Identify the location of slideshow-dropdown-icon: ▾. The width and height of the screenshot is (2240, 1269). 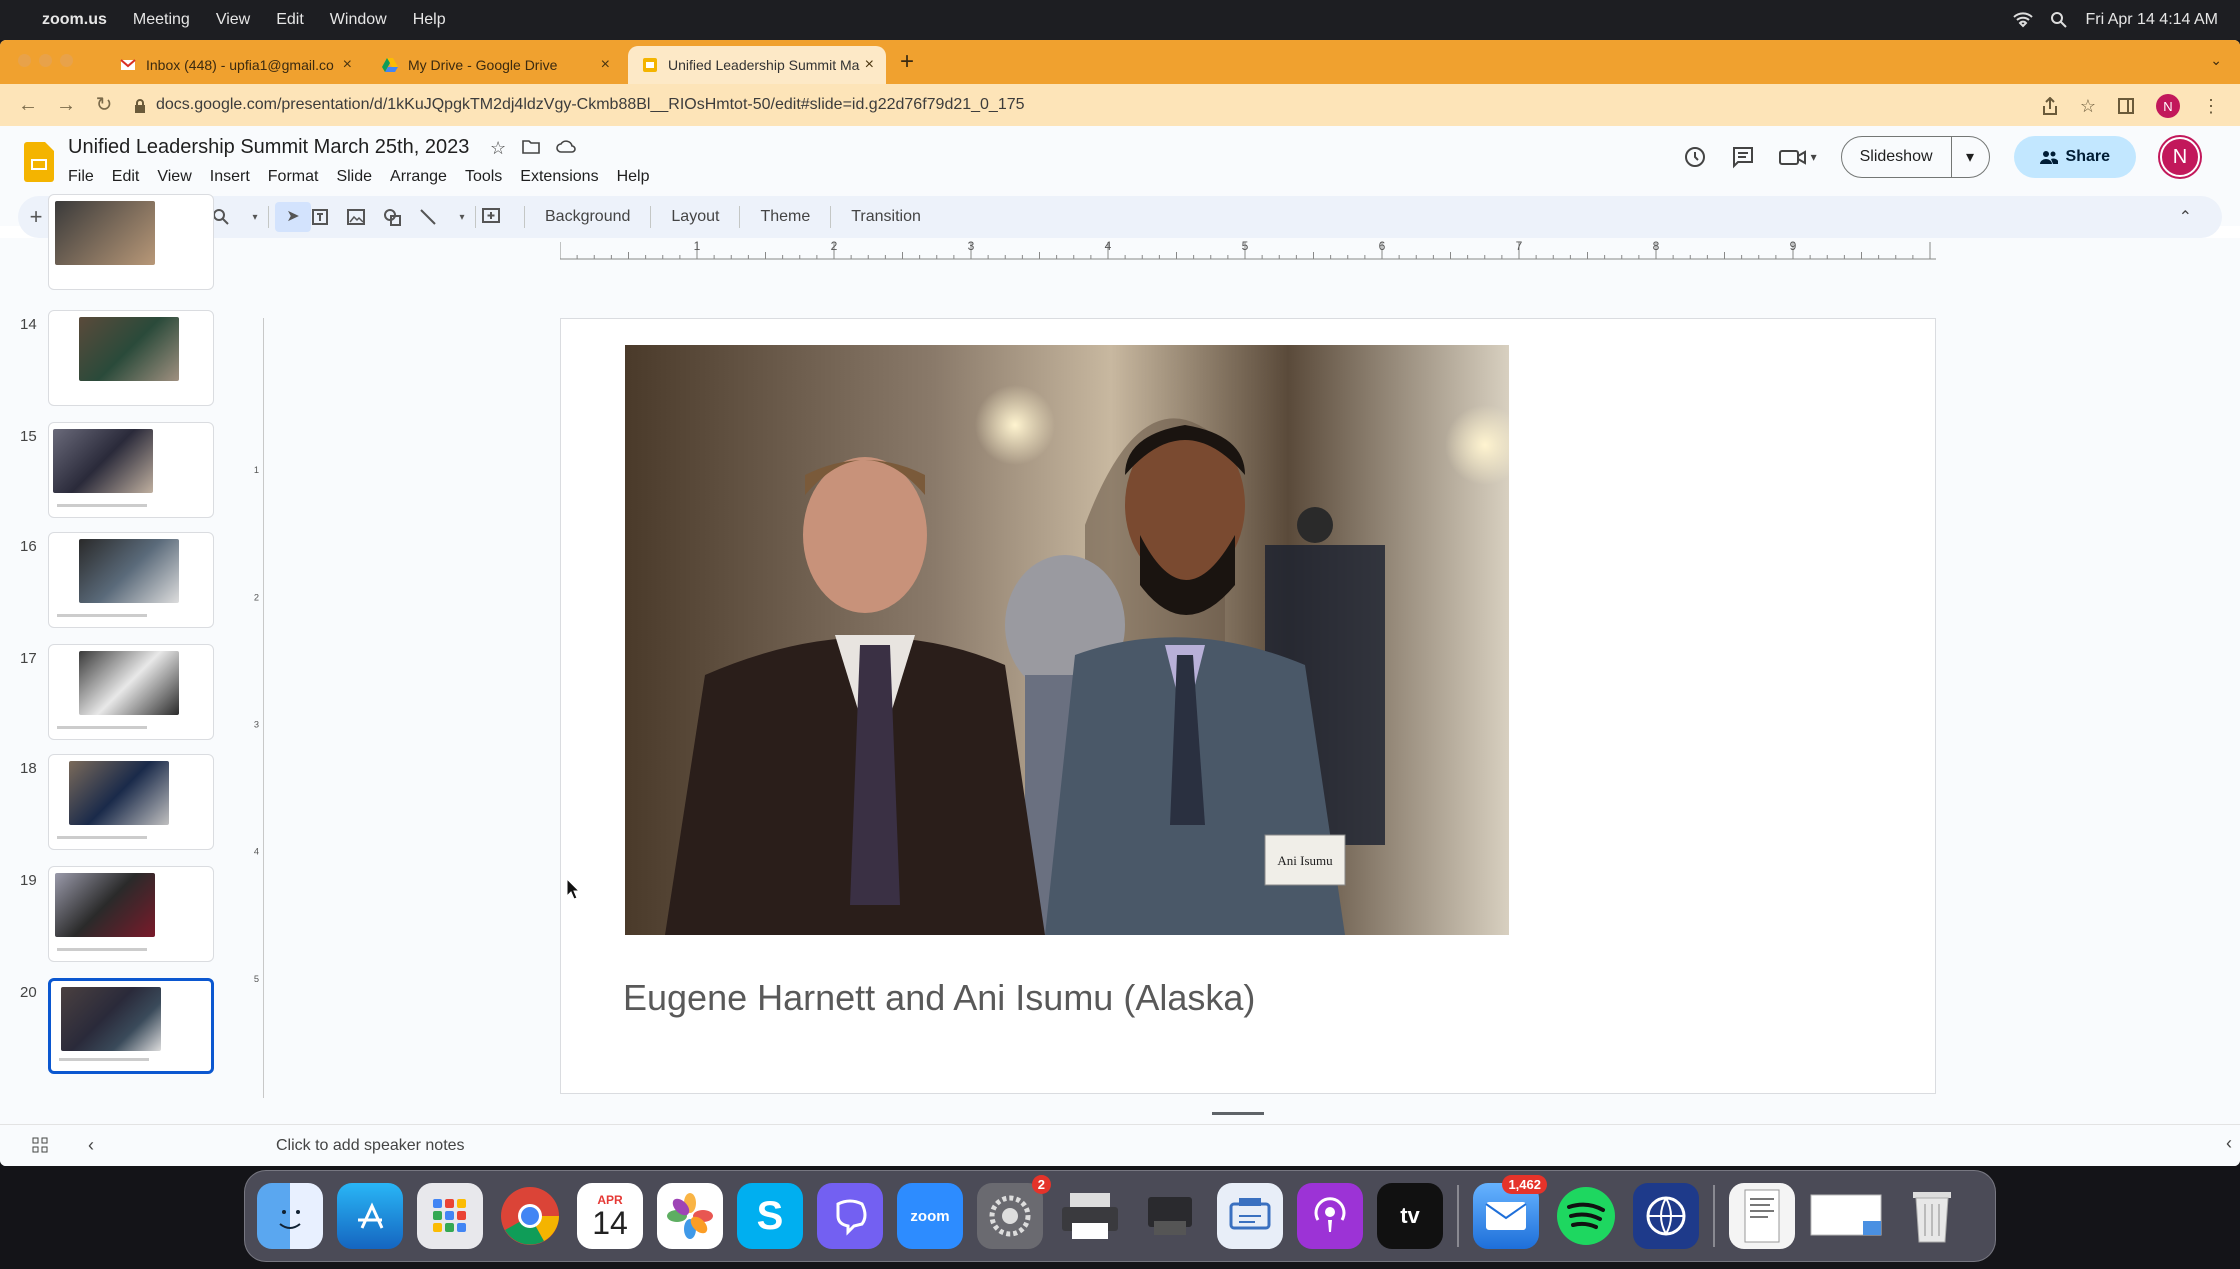
(1969, 157).